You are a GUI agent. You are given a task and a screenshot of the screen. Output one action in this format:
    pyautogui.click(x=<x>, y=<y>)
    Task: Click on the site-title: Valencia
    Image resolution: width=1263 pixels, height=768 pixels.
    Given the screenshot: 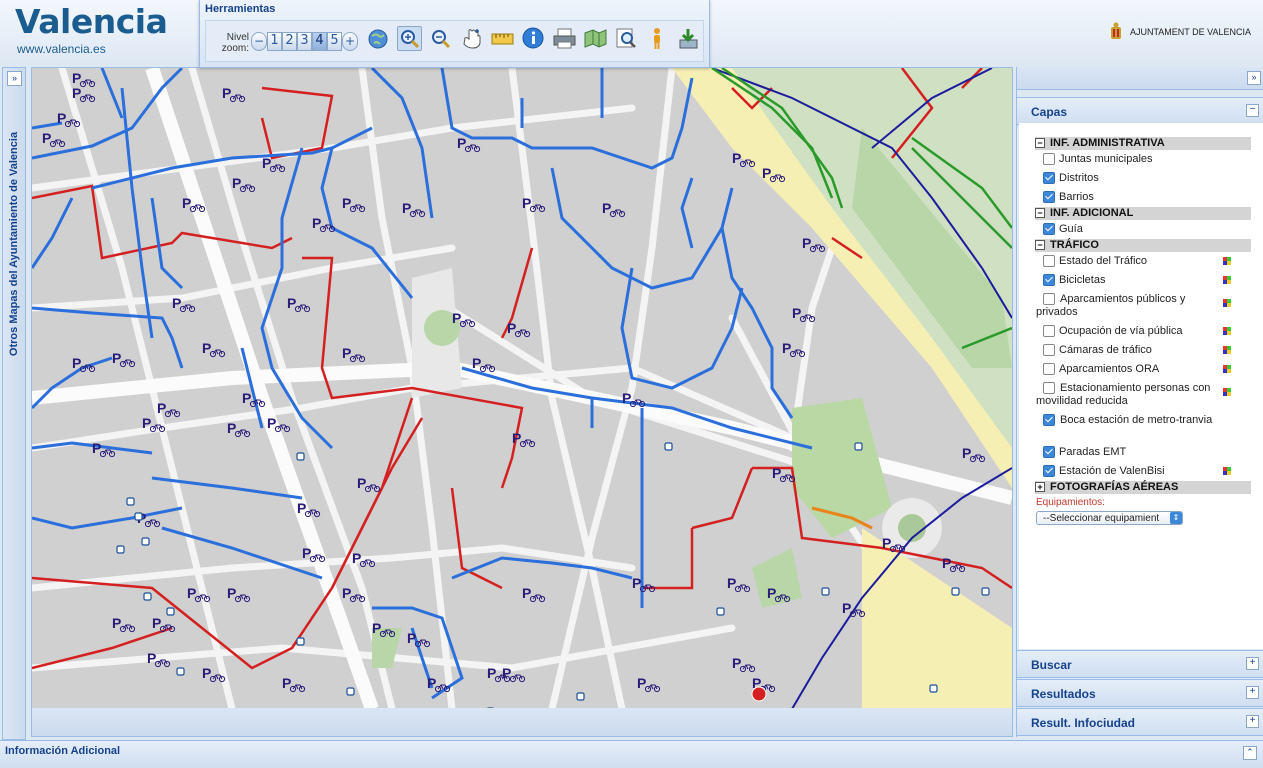 What is the action you would take?
    pyautogui.click(x=91, y=21)
    